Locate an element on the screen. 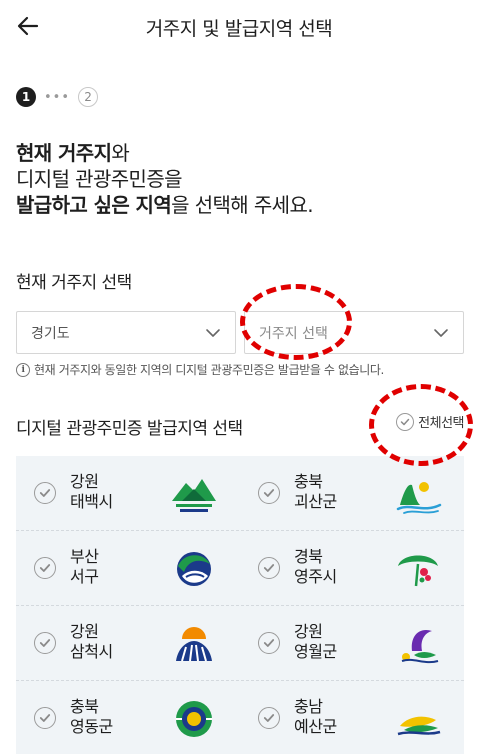  region-row: 강원 태백시 충북 괴산군 is located at coordinates (240, 493).